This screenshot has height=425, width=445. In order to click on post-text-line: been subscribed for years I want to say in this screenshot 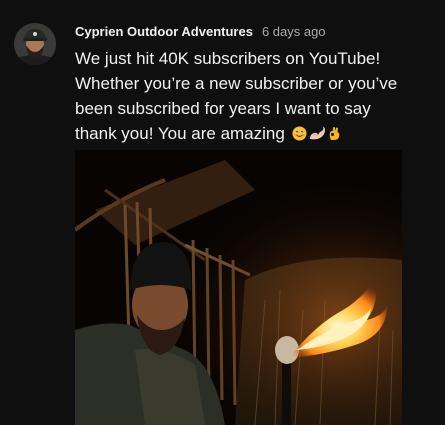, I will do `click(223, 108)`.